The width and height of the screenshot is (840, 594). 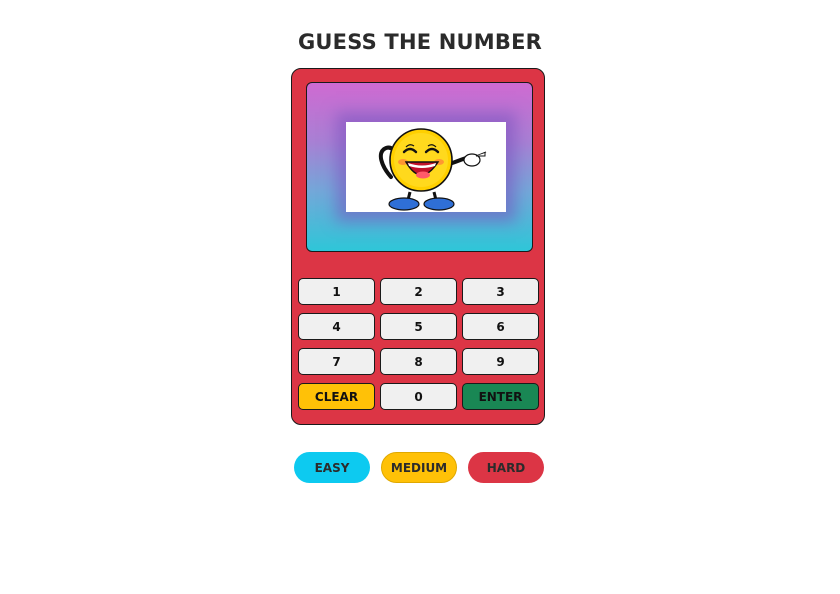 What do you see at coordinates (500, 291) in the screenshot?
I see `key-3: 3` at bounding box center [500, 291].